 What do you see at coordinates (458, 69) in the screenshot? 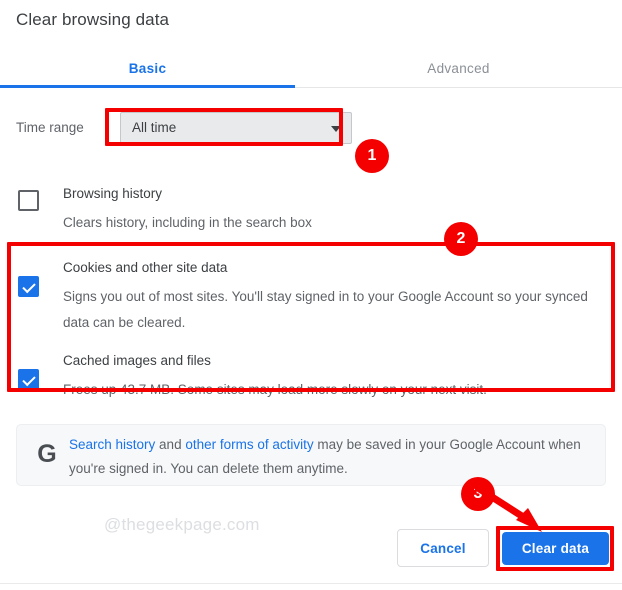
I see `tab-advanced: Advanced` at bounding box center [458, 69].